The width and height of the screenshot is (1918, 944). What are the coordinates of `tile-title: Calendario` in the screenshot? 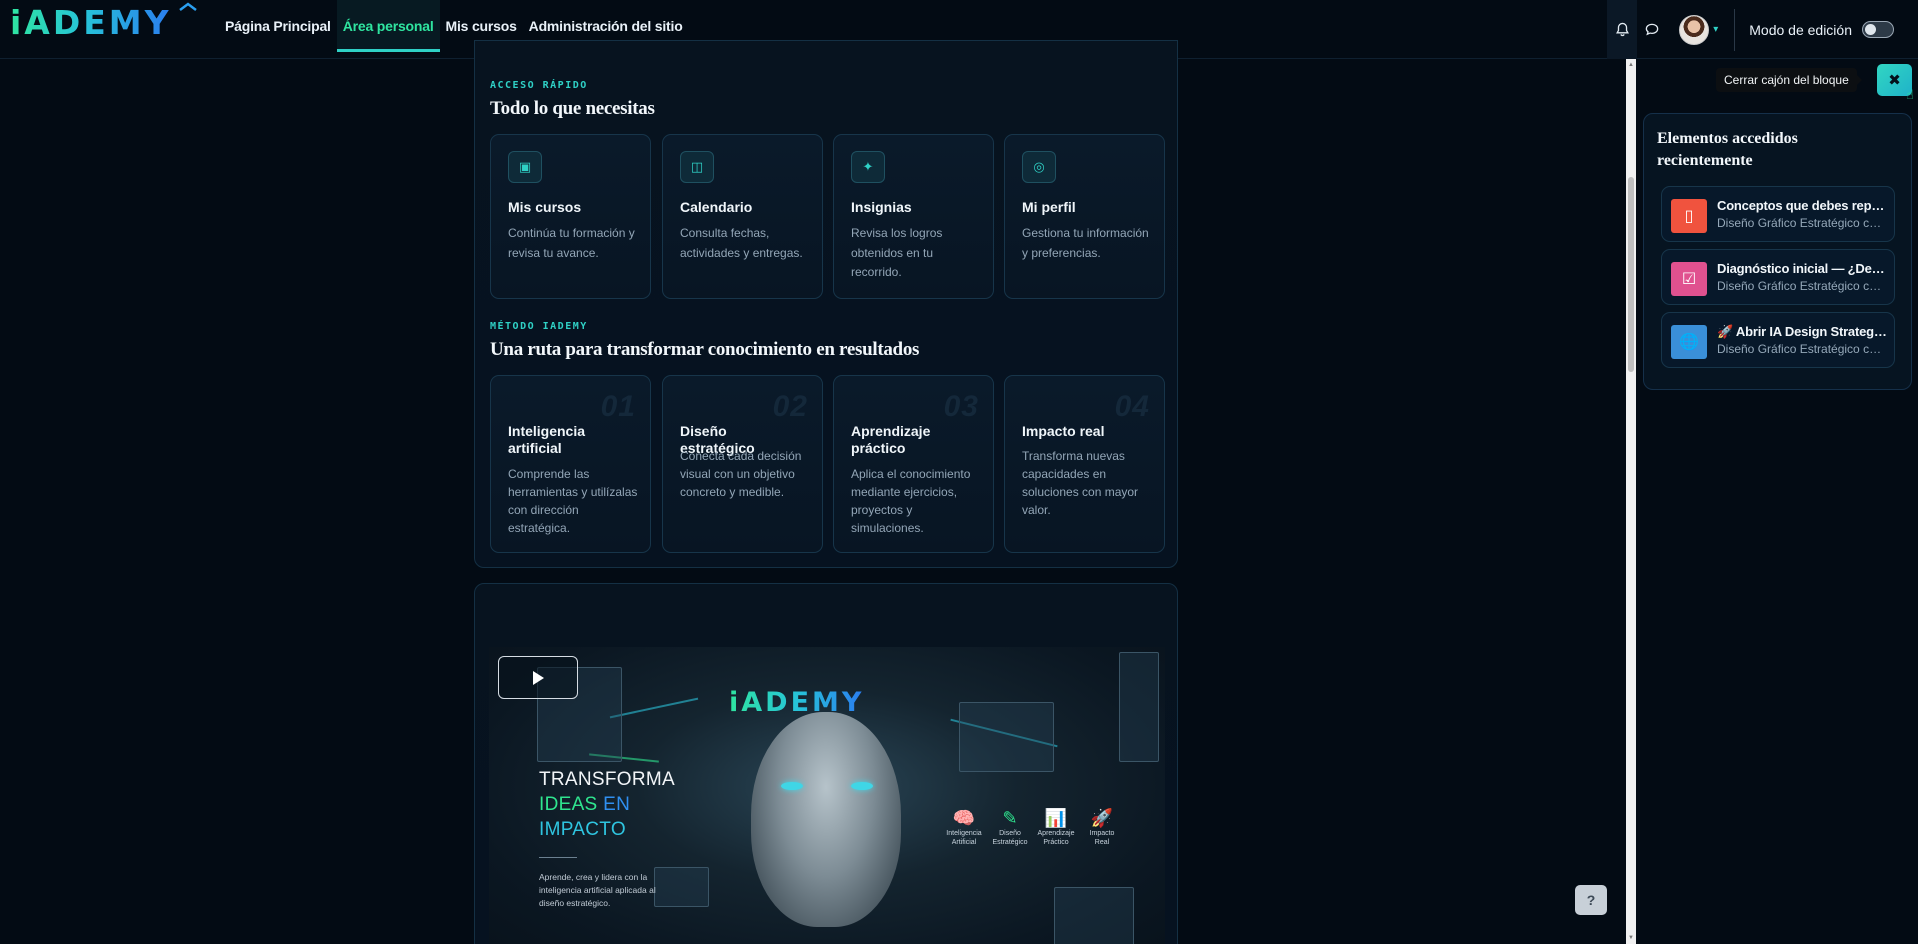 It's located at (716, 207).